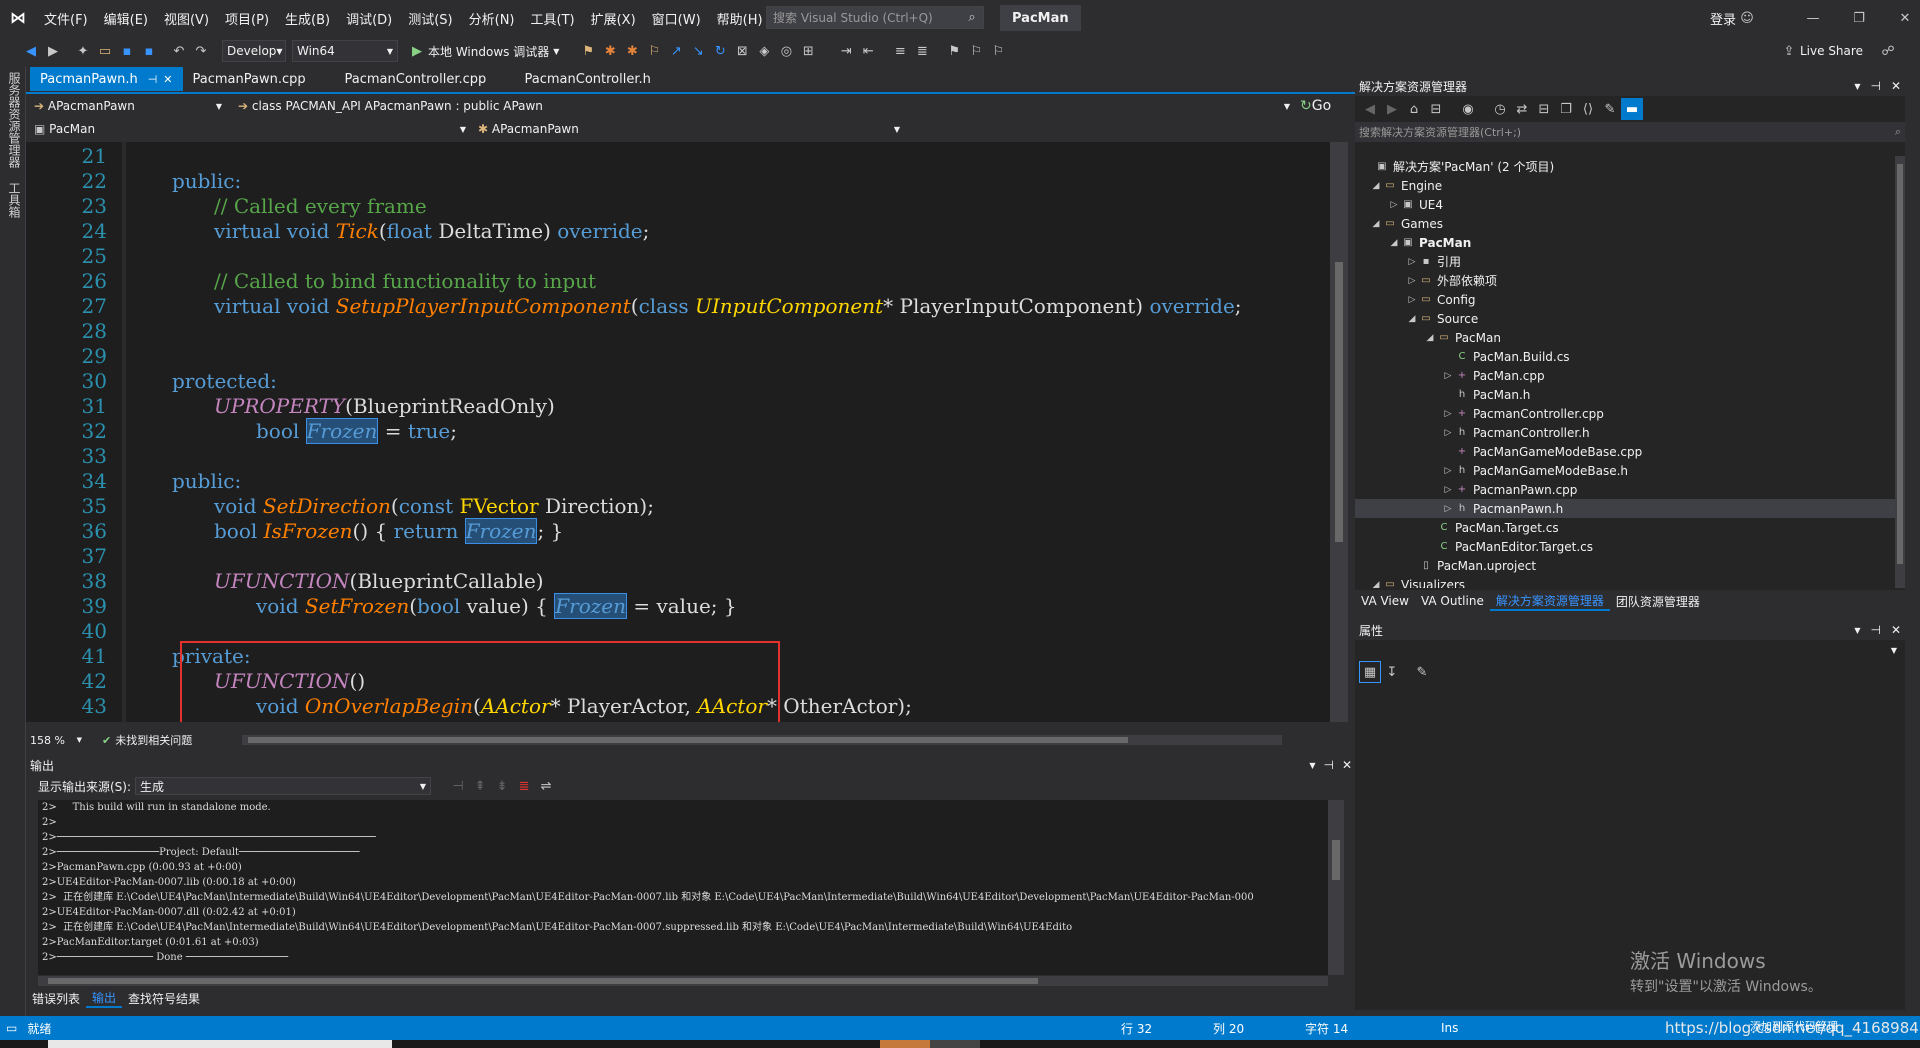 The width and height of the screenshot is (1920, 1048). I want to click on word-wrap-icon: ⇌, so click(546, 786).